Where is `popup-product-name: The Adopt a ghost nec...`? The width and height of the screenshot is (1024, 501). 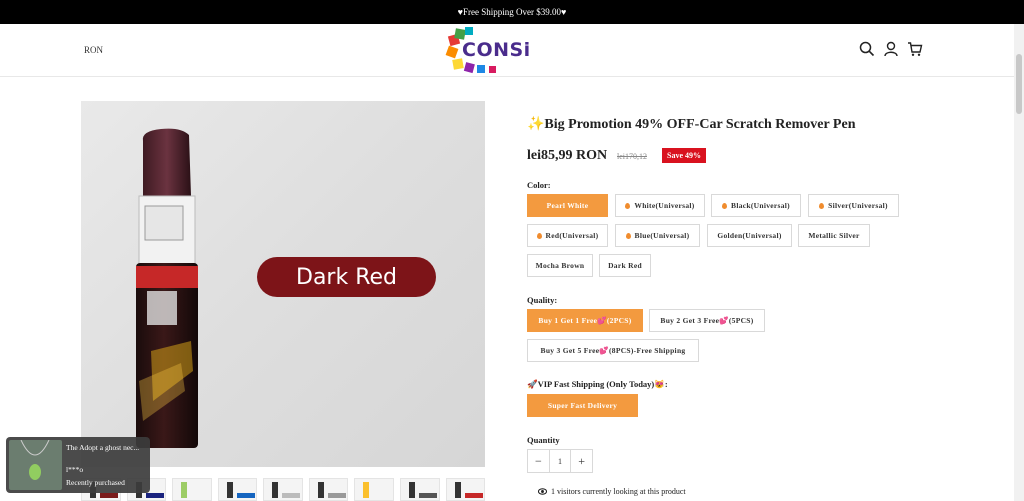
popup-product-name: The Adopt a ghost nec... is located at coordinates (103, 447).